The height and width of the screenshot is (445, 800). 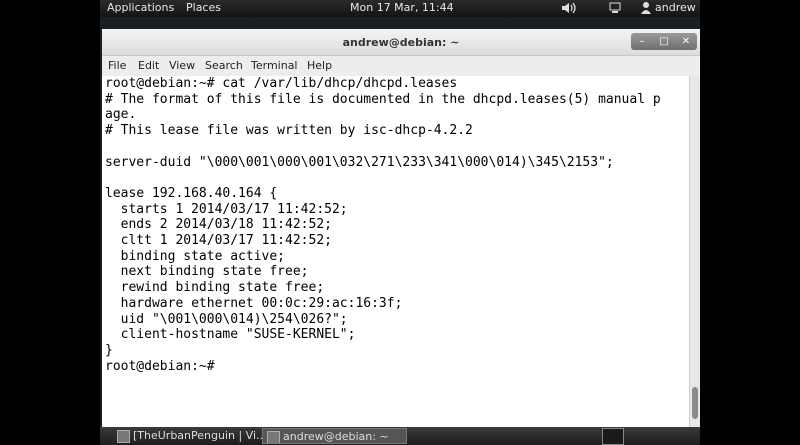 I want to click on menu-edit: Edit, so click(x=148, y=65).